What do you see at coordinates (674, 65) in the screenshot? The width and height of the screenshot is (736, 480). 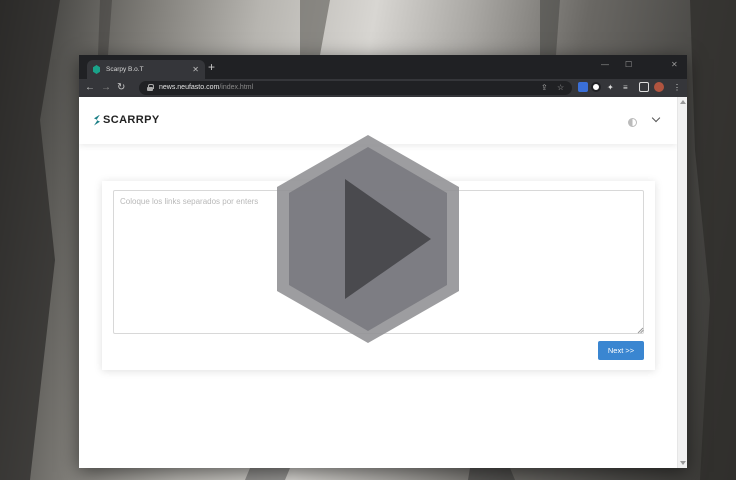 I see `close-window-button: ✕` at bounding box center [674, 65].